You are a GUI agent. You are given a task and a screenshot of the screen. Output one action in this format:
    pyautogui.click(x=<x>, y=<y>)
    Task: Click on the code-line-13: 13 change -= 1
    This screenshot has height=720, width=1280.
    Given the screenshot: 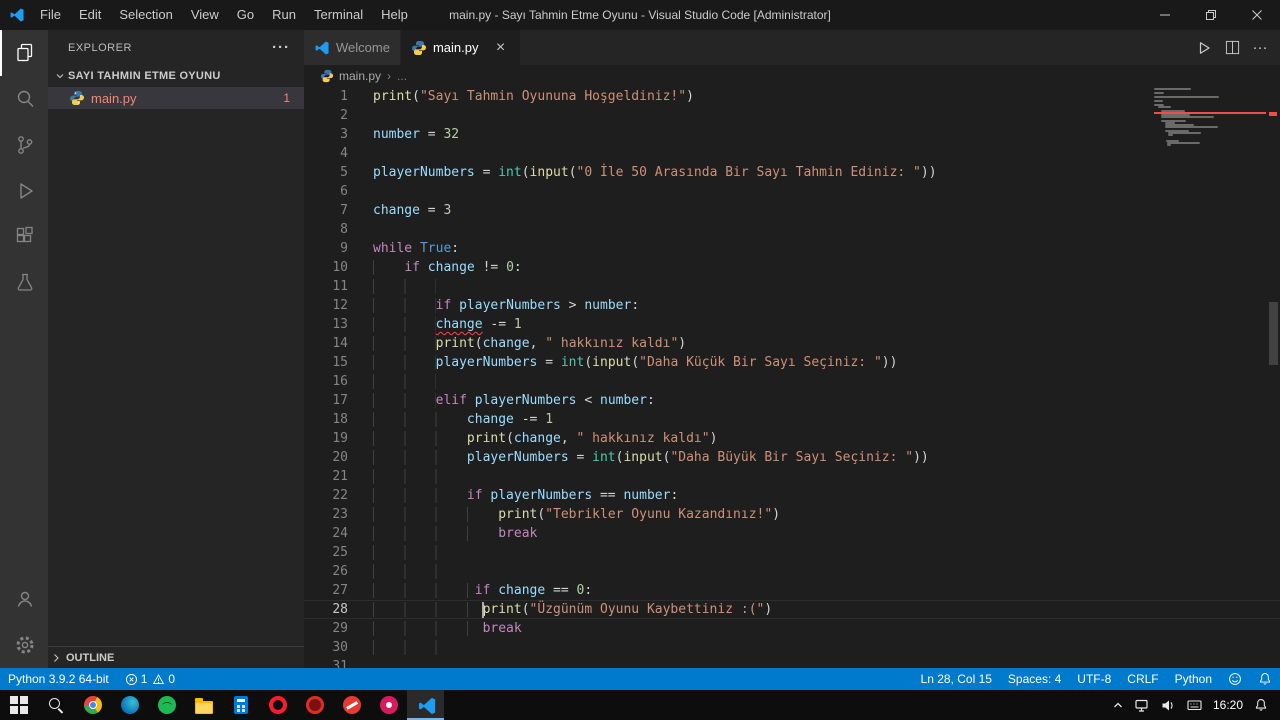 What is the action you would take?
    pyautogui.click(x=792, y=324)
    